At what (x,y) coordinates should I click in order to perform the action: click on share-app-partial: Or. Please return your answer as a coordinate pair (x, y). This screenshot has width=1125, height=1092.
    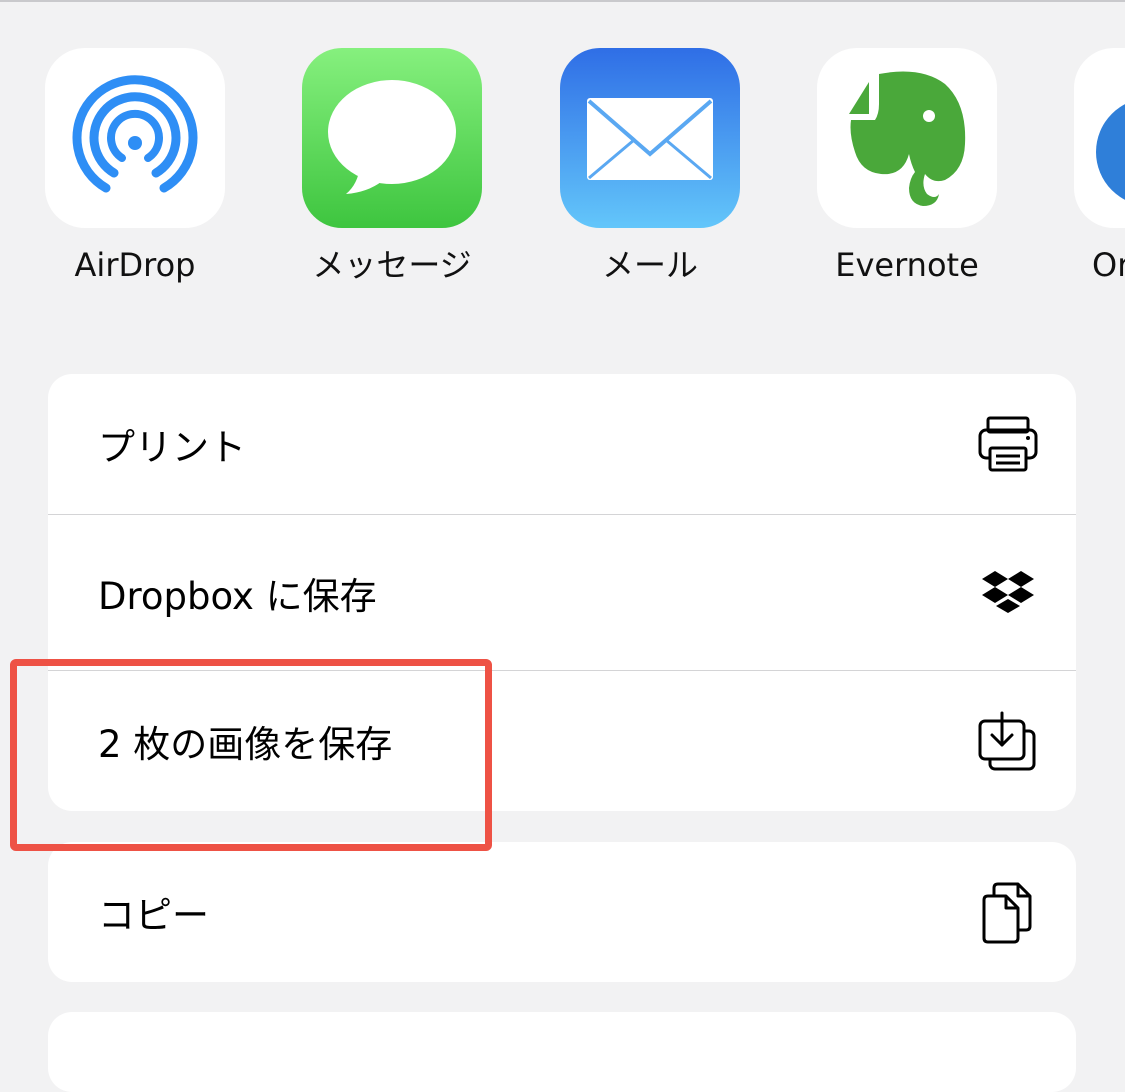
    Looking at the image, I should click on (1099, 173).